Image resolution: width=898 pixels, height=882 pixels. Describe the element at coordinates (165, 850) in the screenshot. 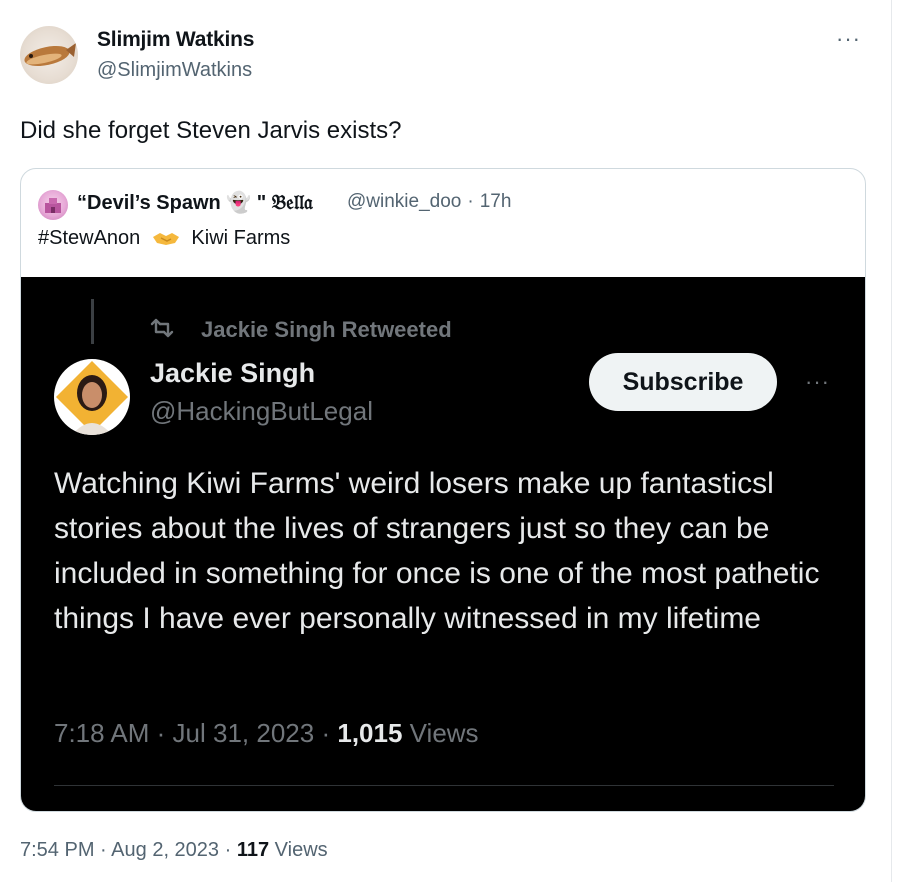

I see `tweet-date: Aug 2, 2023` at that location.